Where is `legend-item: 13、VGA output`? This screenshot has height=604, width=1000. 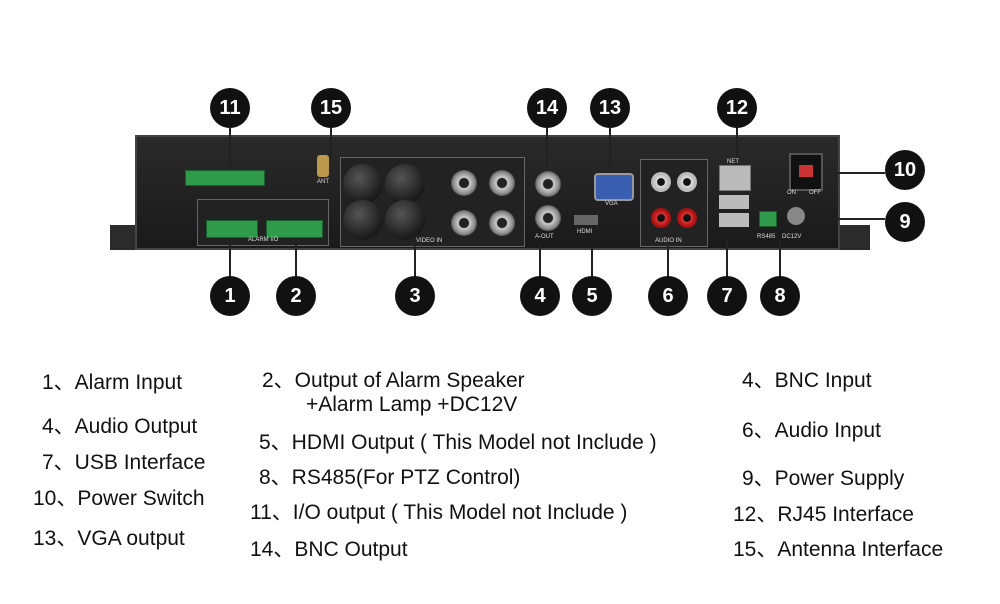
legend-item: 13、VGA output is located at coordinates (109, 538).